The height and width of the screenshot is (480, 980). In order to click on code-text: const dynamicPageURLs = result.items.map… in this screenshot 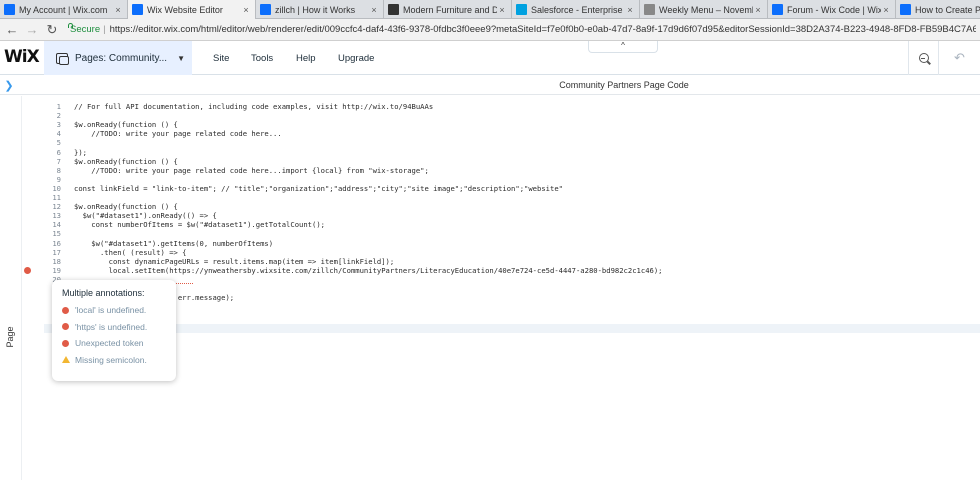, I will do `click(234, 261)`.